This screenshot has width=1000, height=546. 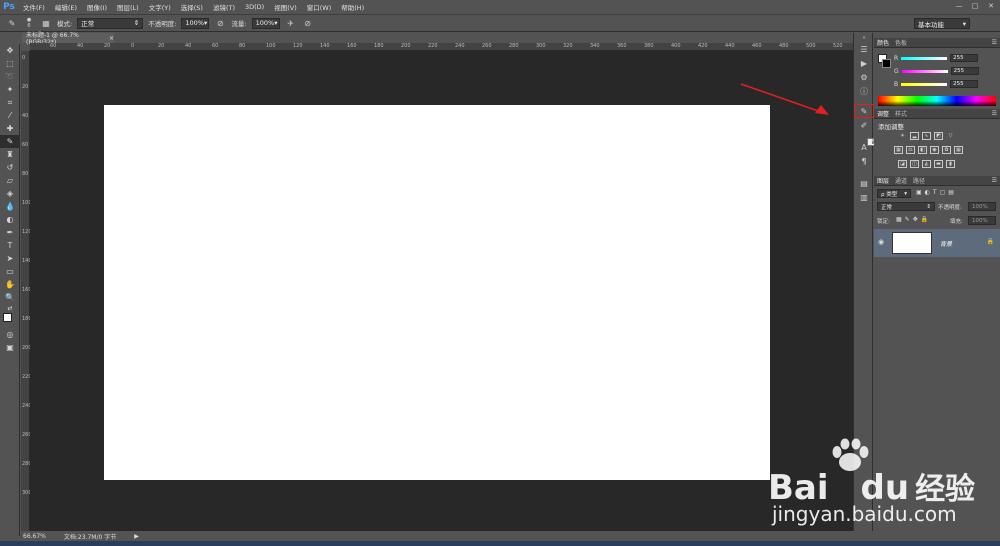 I want to click on type-tool-icon: T, so click(x=10, y=245).